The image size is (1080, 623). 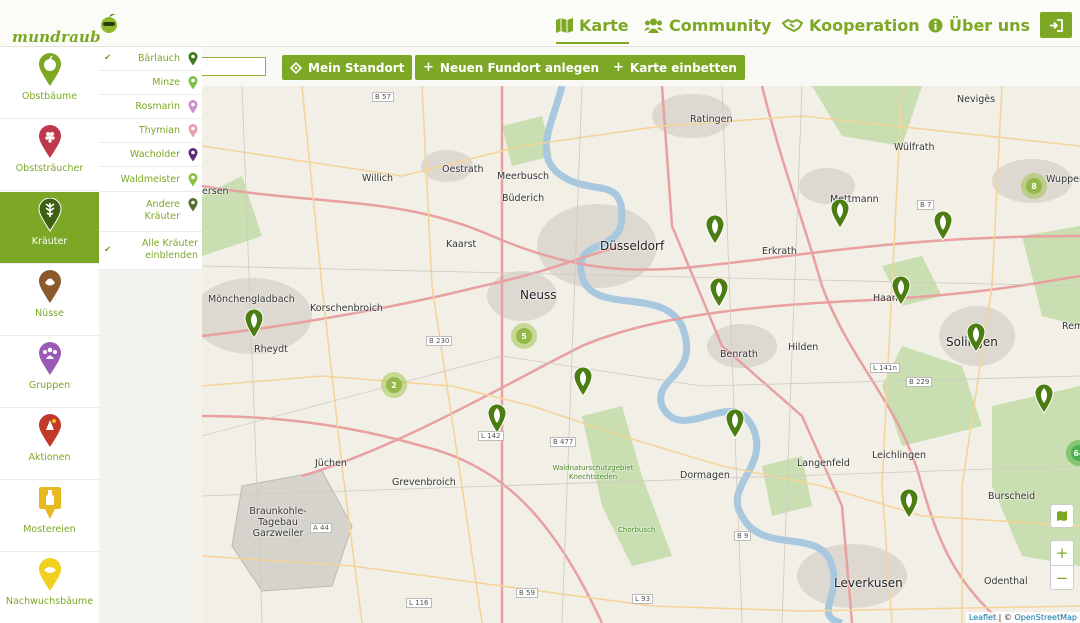 I want to click on sapling-pin-icon, so click(x=49, y=574).